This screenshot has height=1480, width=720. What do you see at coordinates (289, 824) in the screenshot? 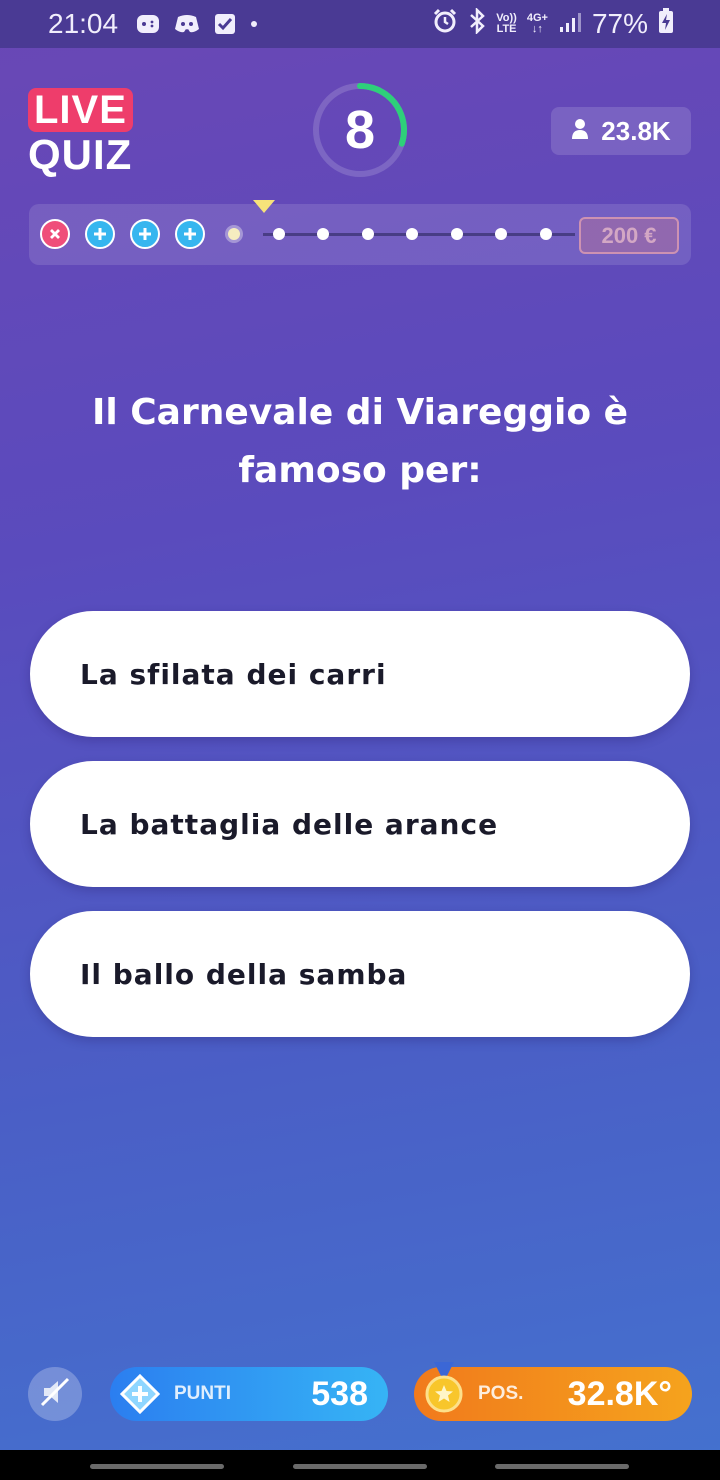
I see `answer-label: La battaglia delle arance` at bounding box center [289, 824].